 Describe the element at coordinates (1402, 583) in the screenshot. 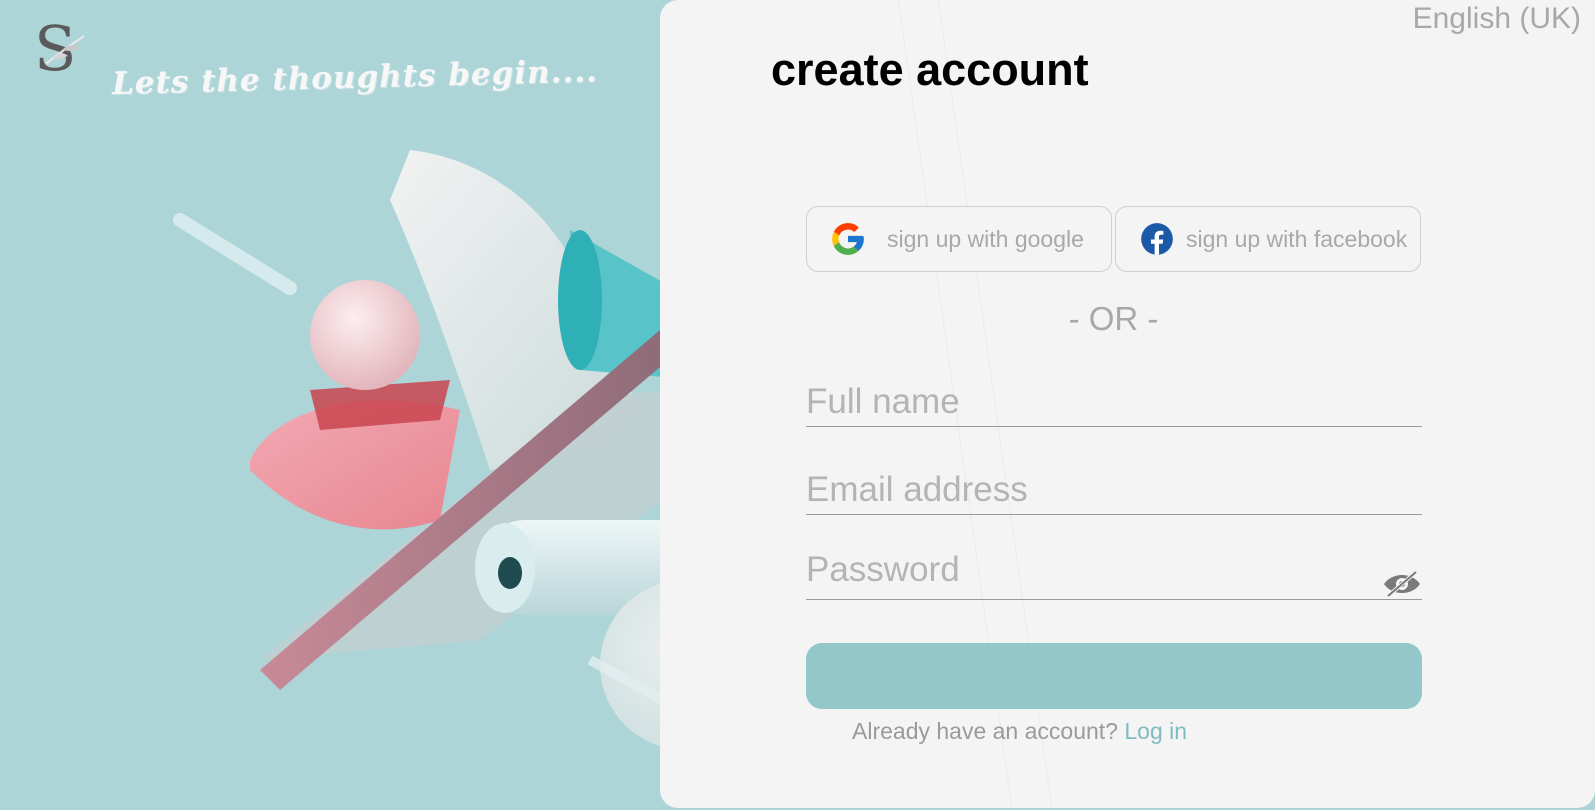

I see `eye-off-icon` at that location.